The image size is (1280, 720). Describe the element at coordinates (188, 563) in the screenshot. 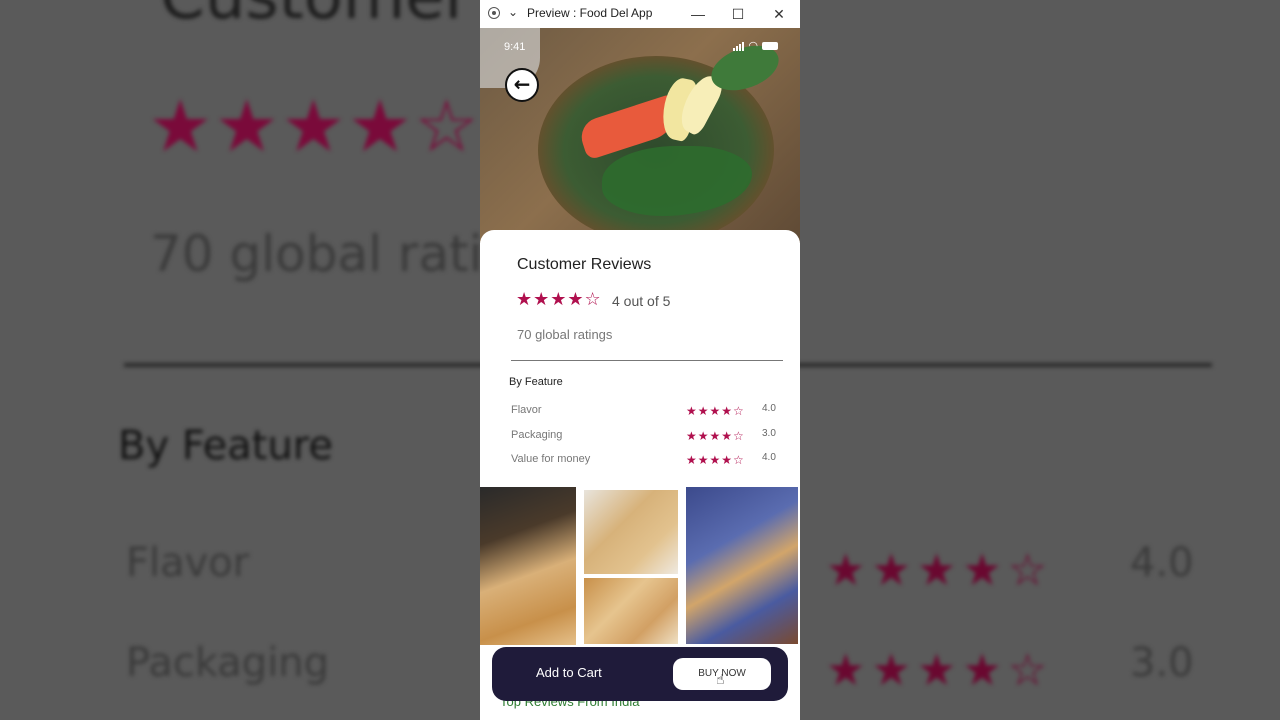

I see `bg-row-label: Flavor` at that location.